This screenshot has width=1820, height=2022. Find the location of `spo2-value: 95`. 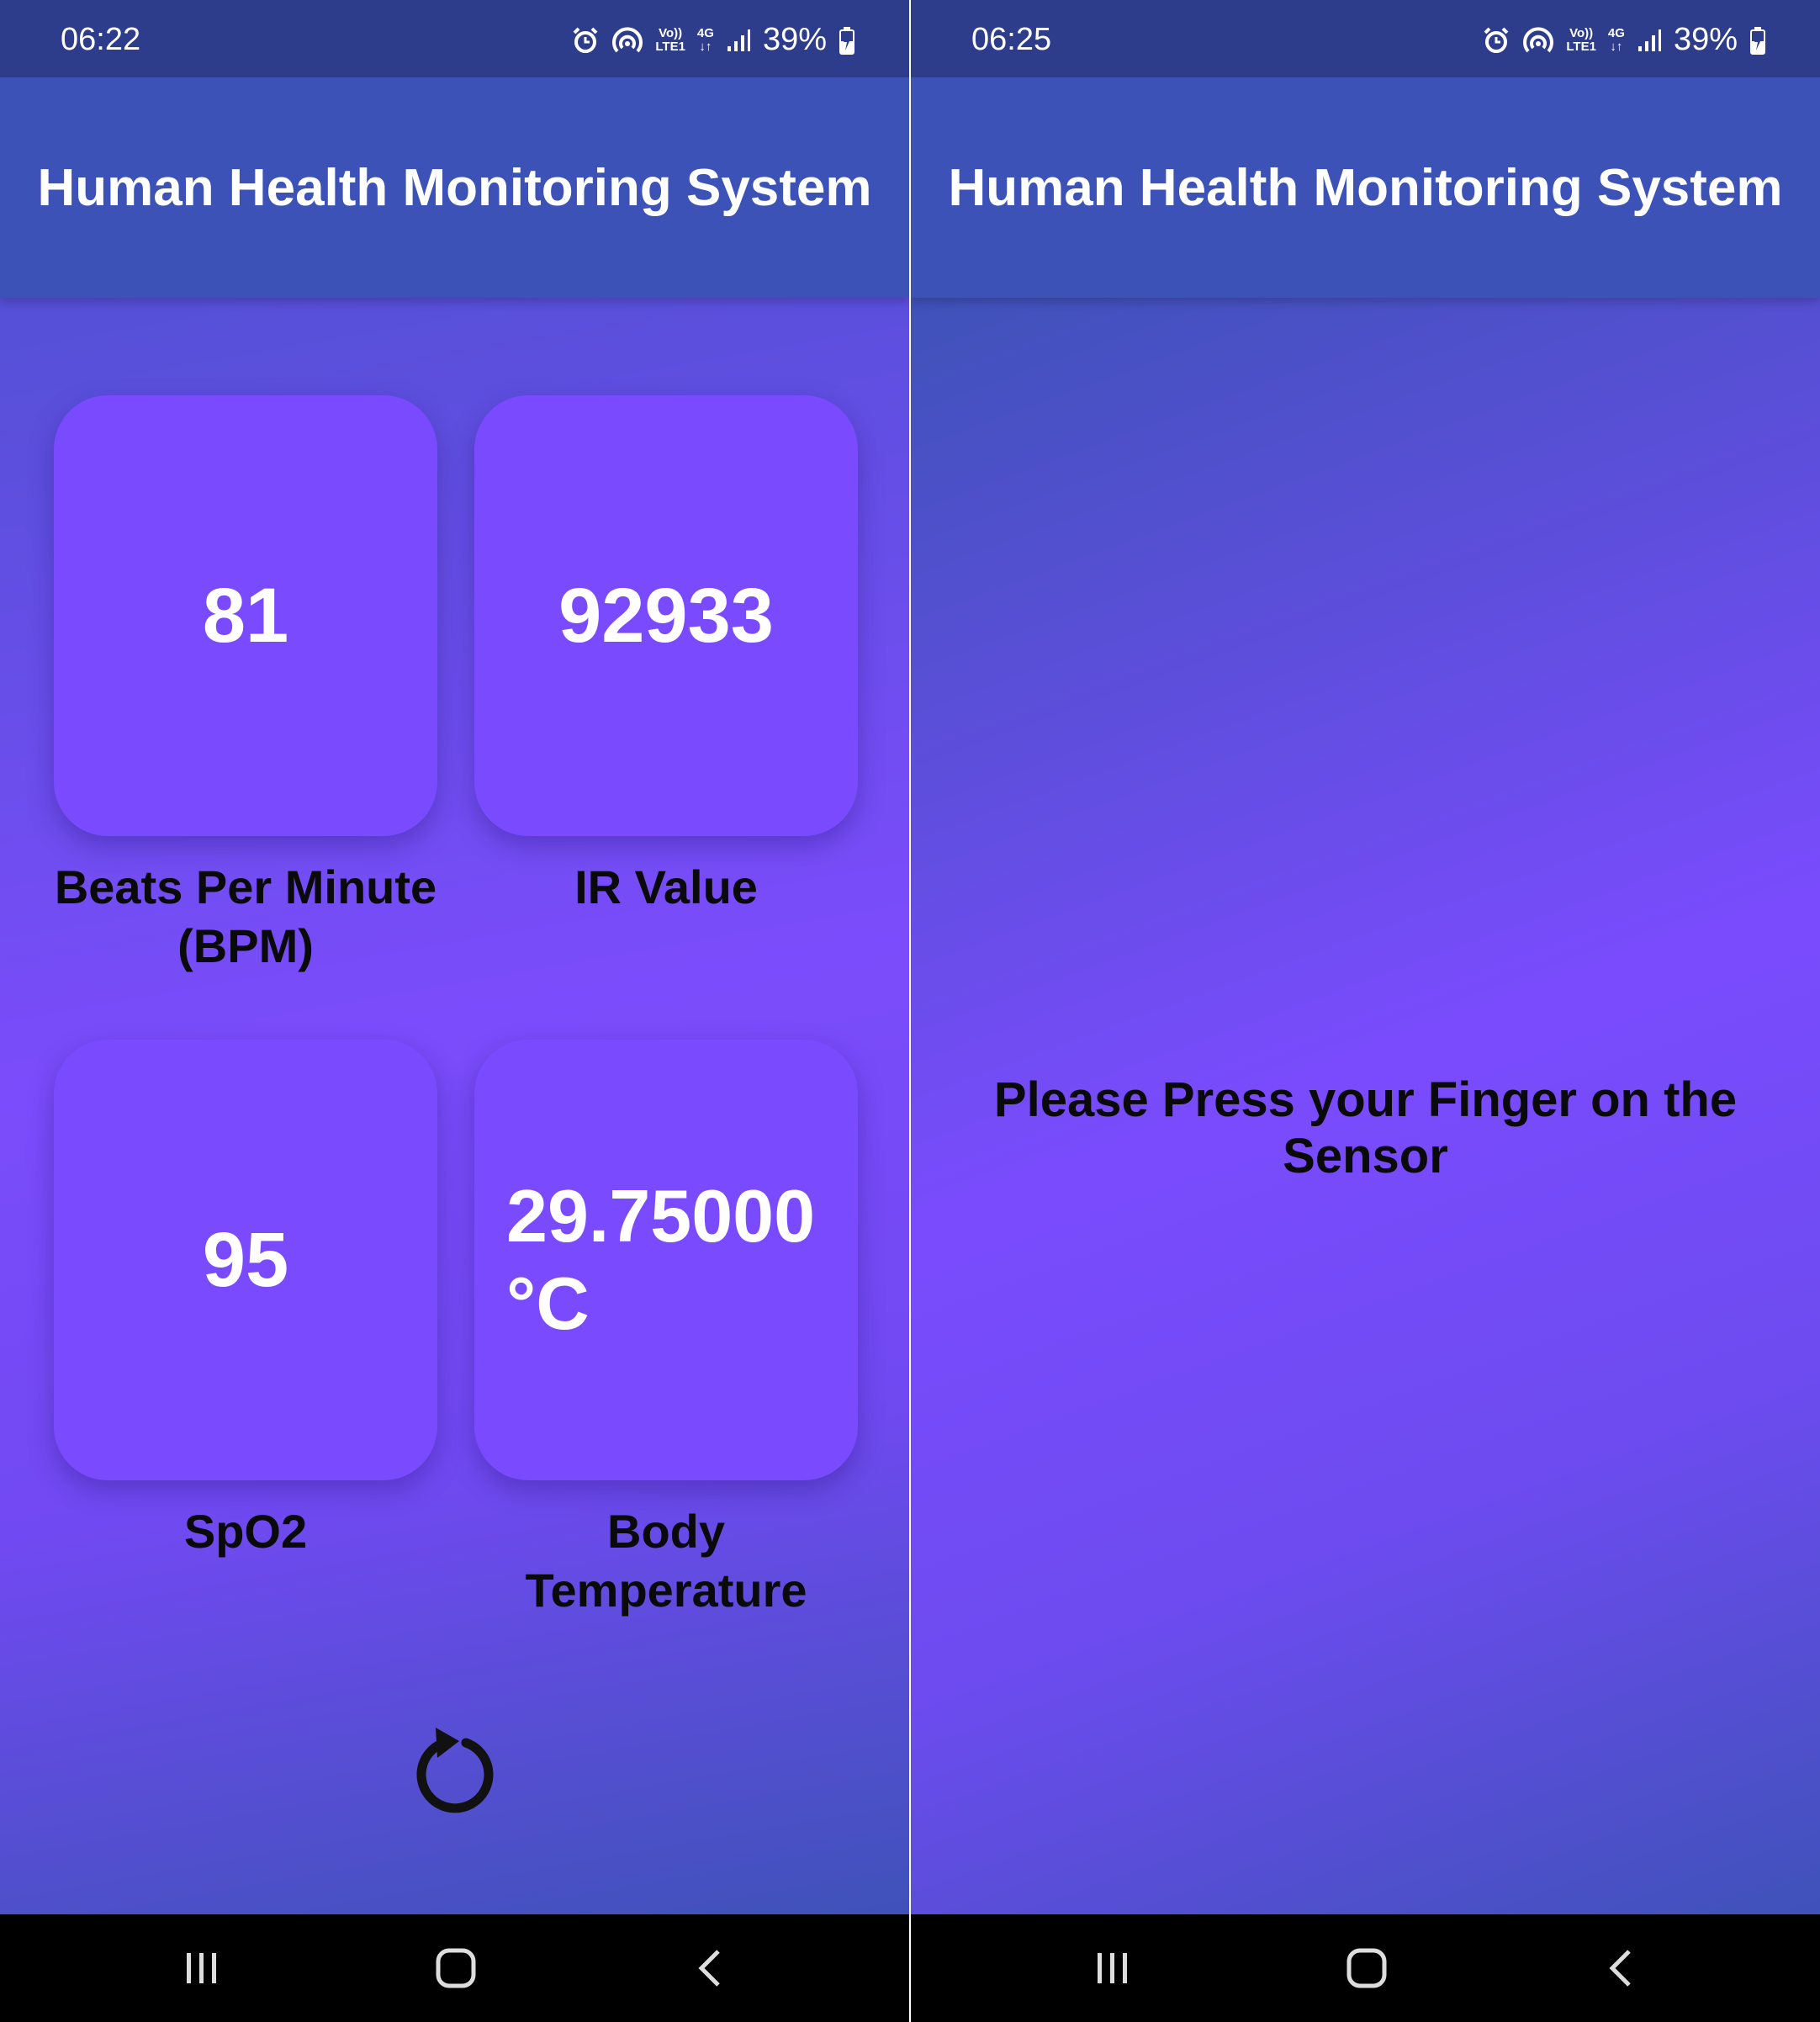

spo2-value: 95 is located at coordinates (245, 1259).